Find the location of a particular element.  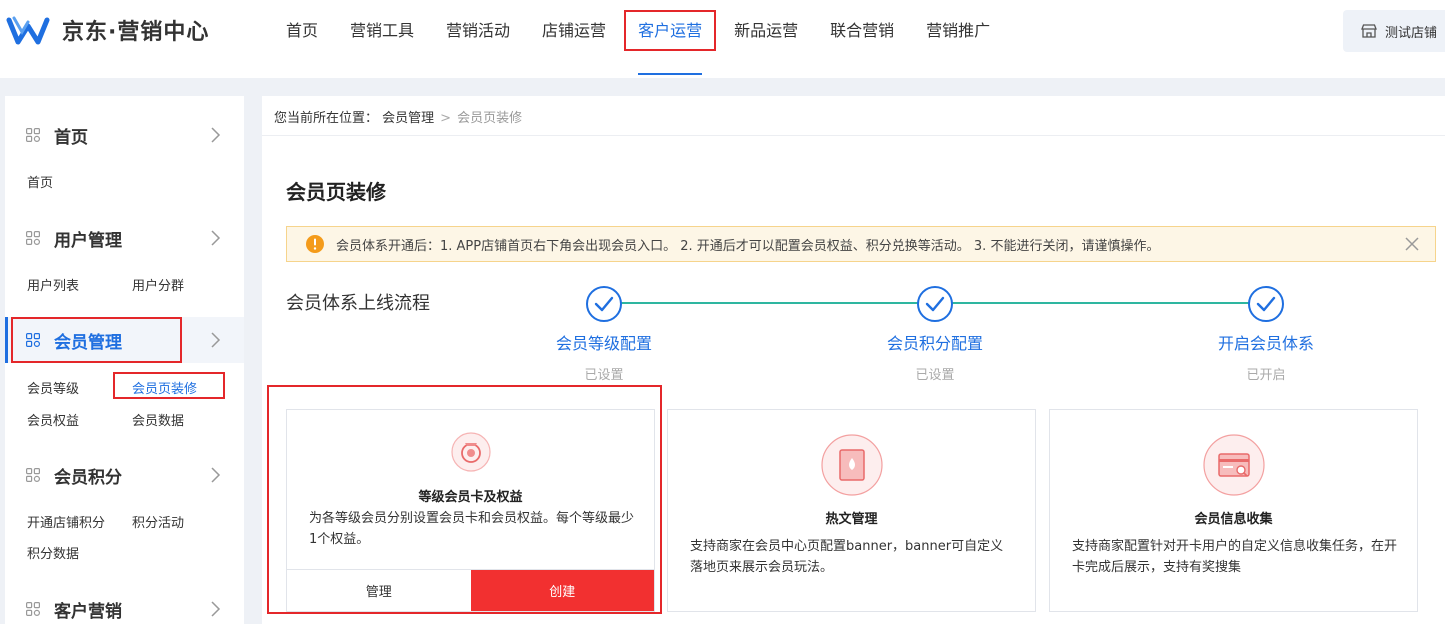

link-highlight-box is located at coordinates (169, 385).